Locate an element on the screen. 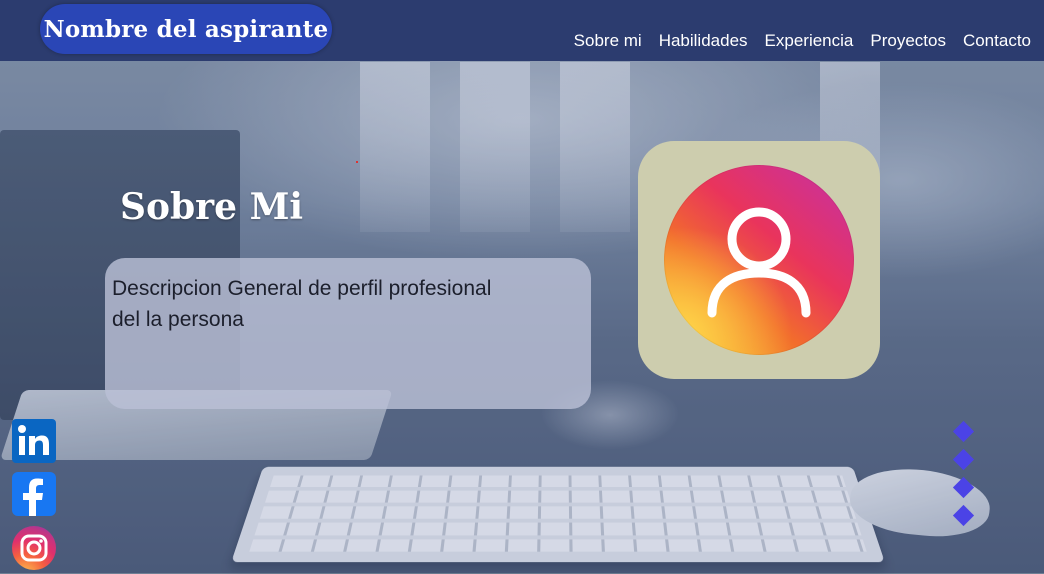 This screenshot has width=1044, height=574. carousel-dots is located at coordinates (964, 475).